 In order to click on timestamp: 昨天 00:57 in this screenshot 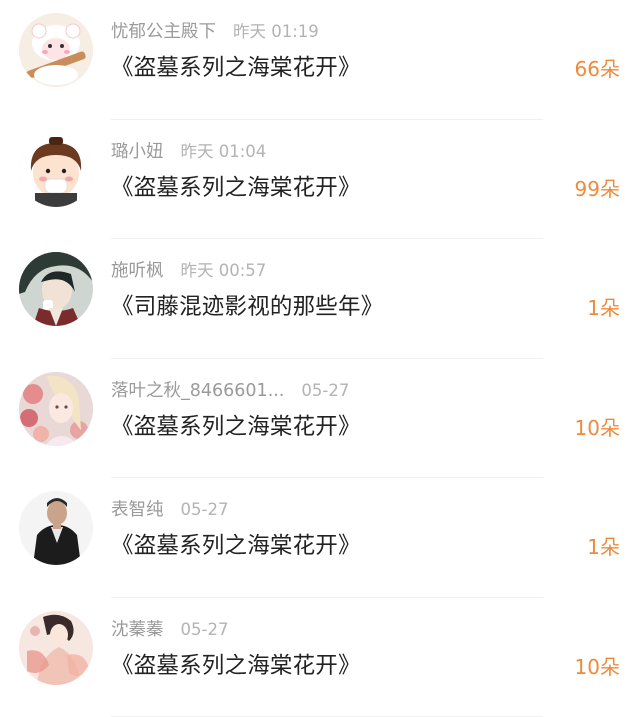, I will do `click(224, 271)`.